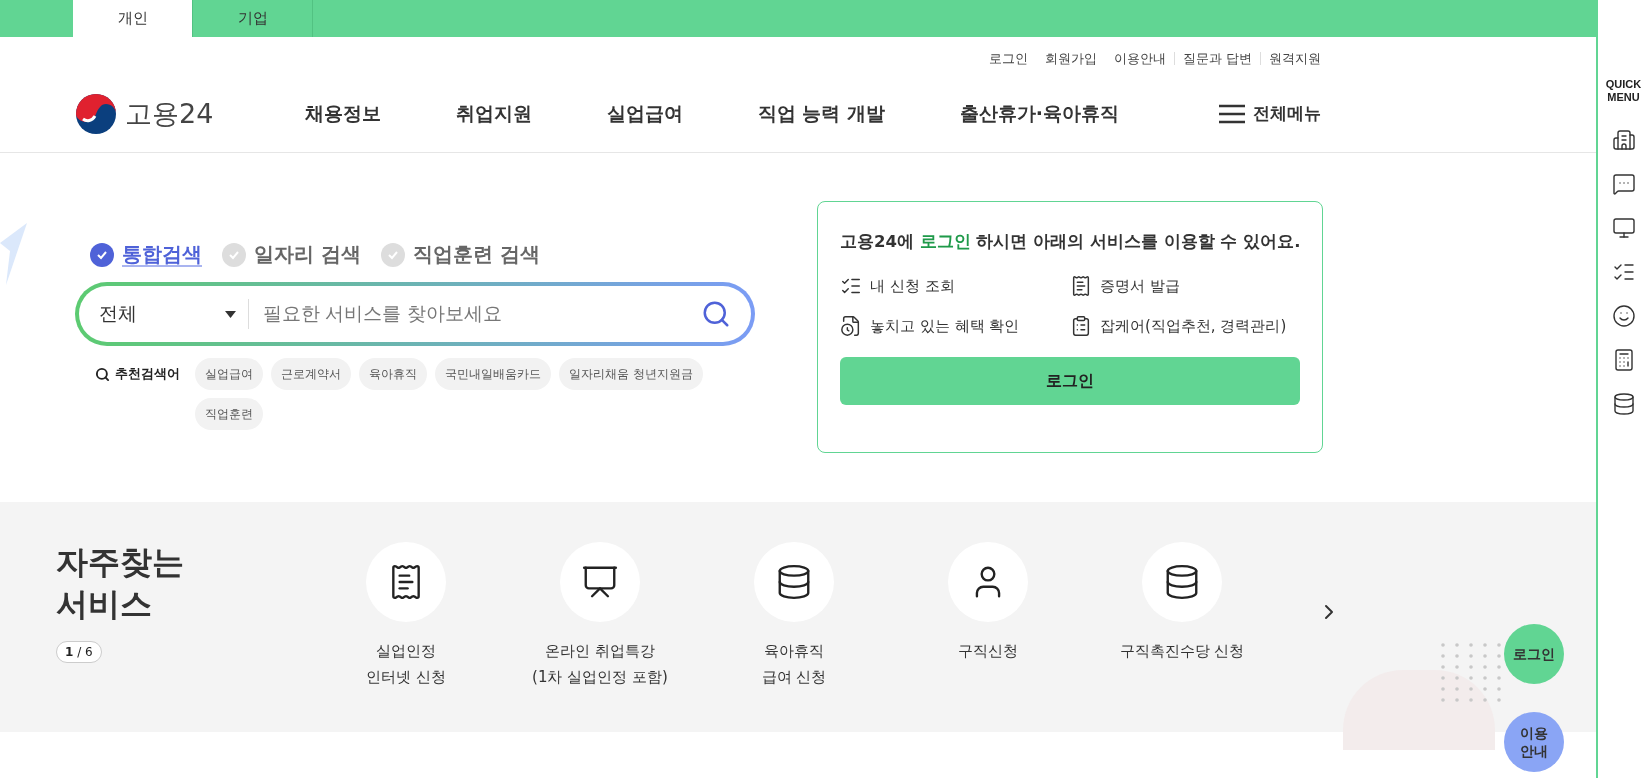 The height and width of the screenshot is (778, 1649). Describe the element at coordinates (493, 374) in the screenshot. I see `keyword-chip: 국민내일배움카드` at that location.